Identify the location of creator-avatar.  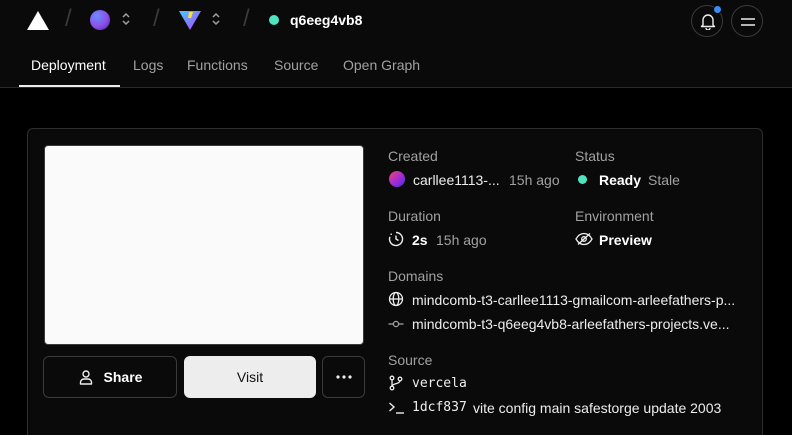
(397, 179).